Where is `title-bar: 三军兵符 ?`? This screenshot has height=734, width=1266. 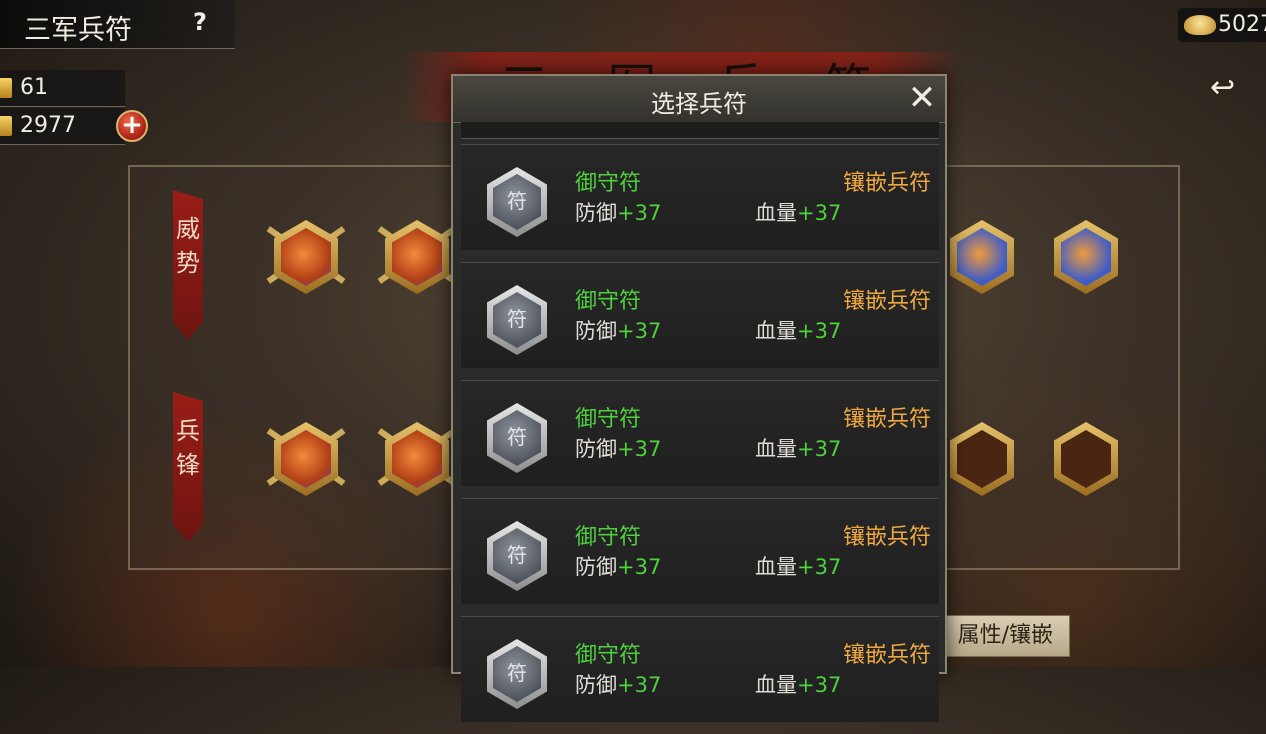
title-bar: 三军兵符 ? is located at coordinates (117, 24).